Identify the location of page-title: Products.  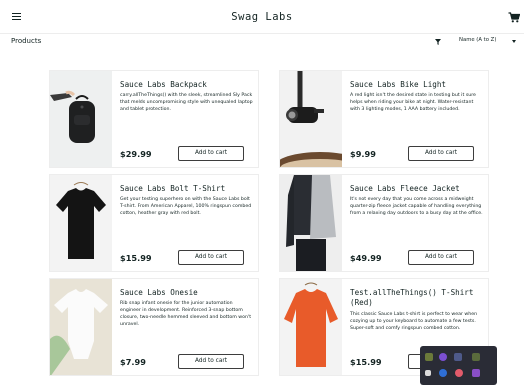
(26, 41).